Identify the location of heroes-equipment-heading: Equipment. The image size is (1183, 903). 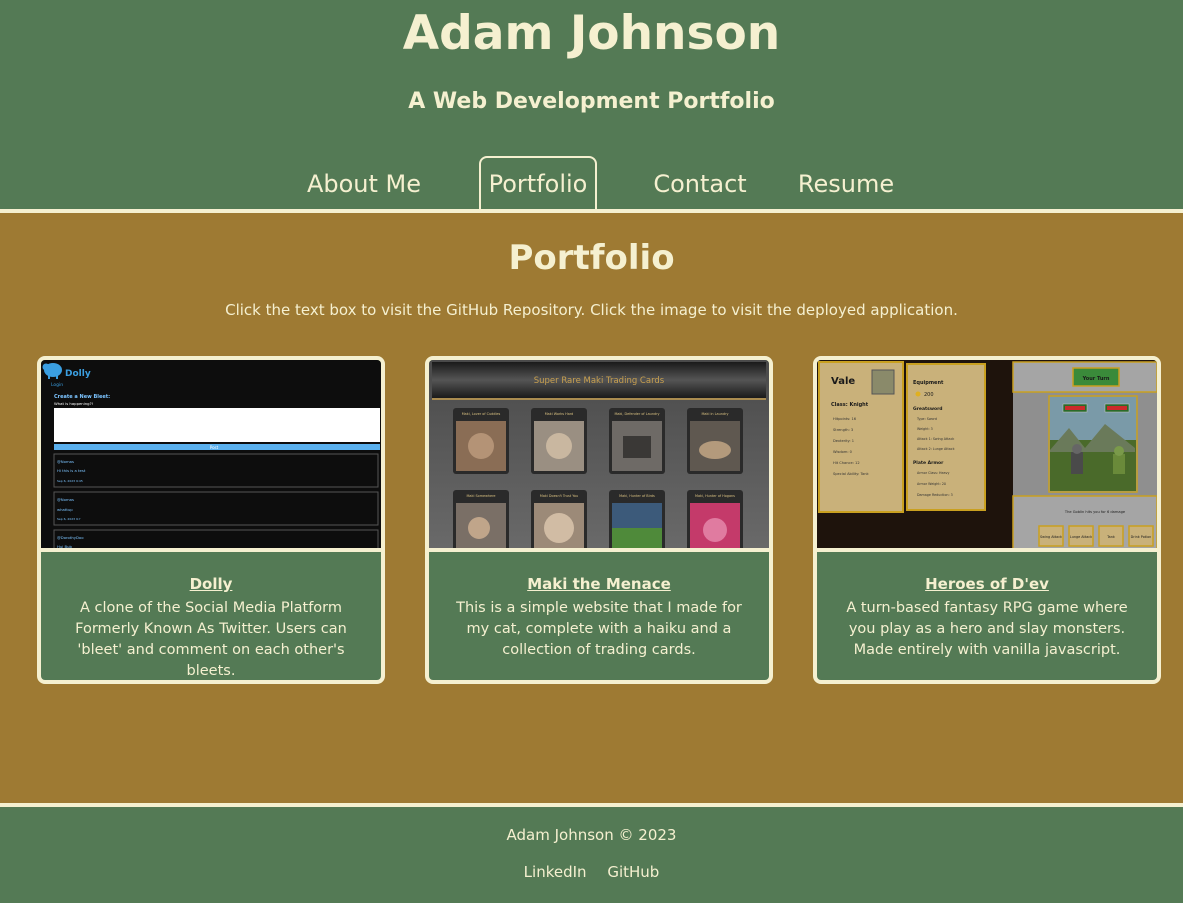
(928, 383).